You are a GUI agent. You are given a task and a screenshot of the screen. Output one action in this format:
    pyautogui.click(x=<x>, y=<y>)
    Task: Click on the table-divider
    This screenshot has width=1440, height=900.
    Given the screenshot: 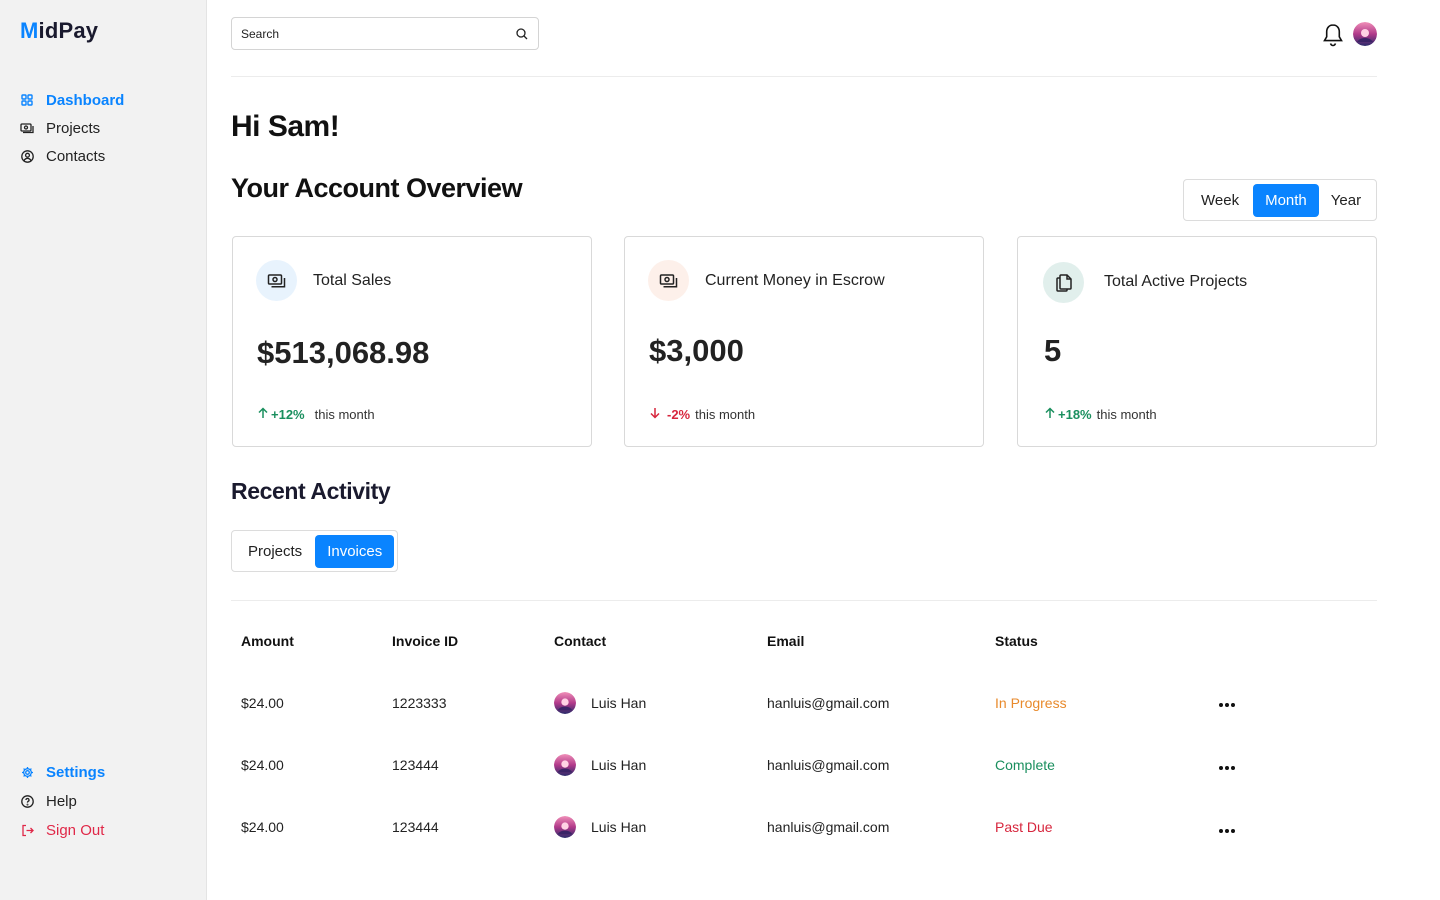 What is the action you would take?
    pyautogui.click(x=804, y=600)
    